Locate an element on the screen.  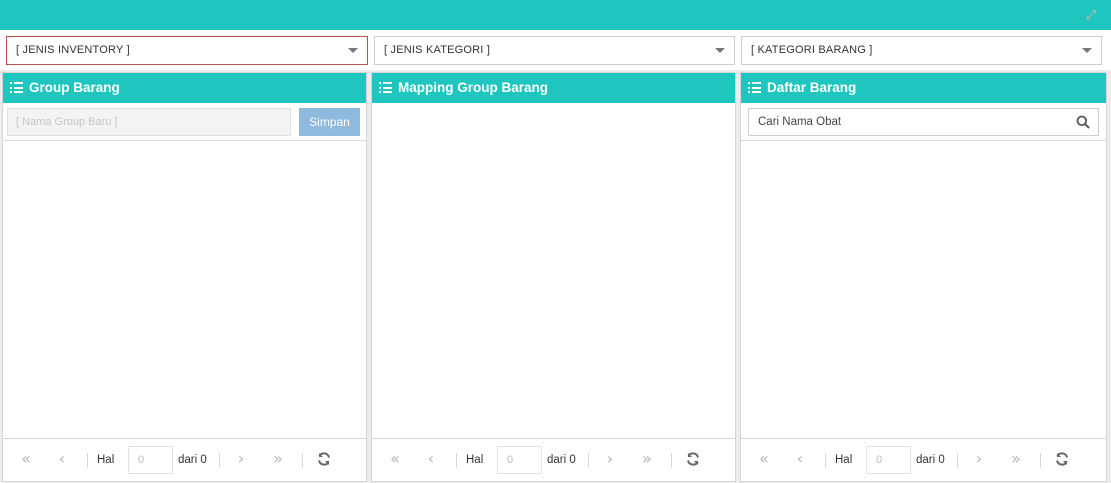
kategori-barang-value: [ KATEGORI BARANG ] is located at coordinates (812, 50).